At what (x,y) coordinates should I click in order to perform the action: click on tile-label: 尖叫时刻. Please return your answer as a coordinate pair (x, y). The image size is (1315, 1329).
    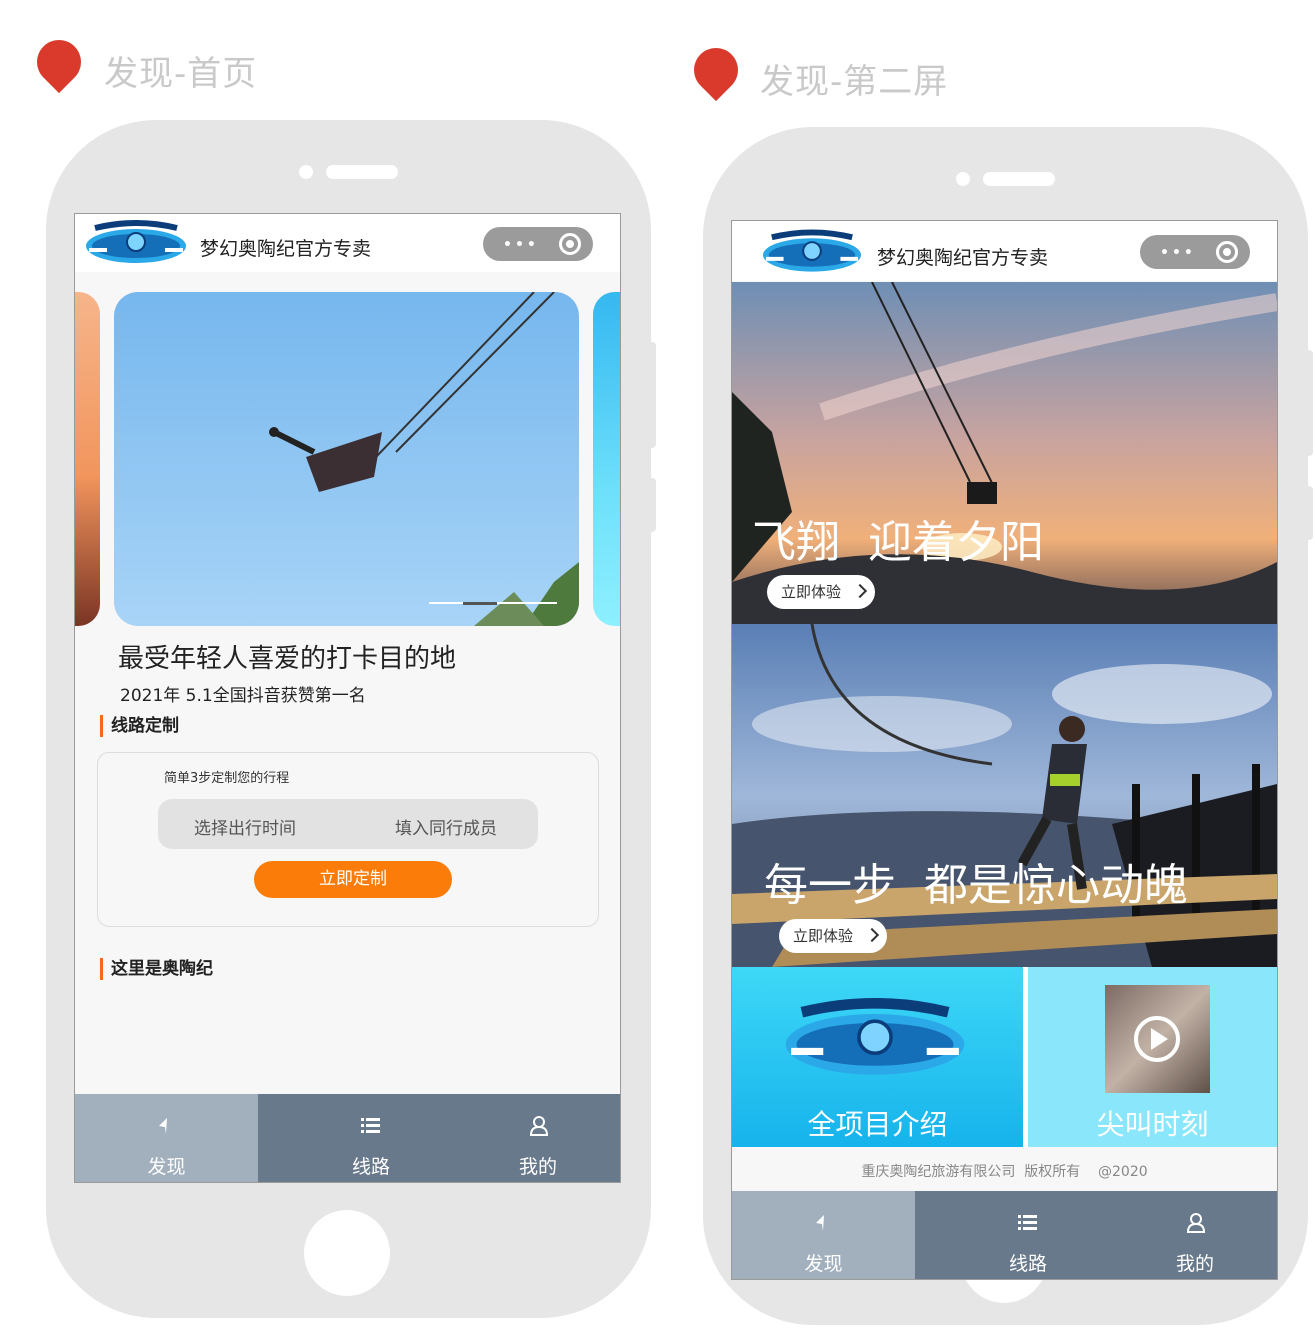
    Looking at the image, I should click on (1152, 1124).